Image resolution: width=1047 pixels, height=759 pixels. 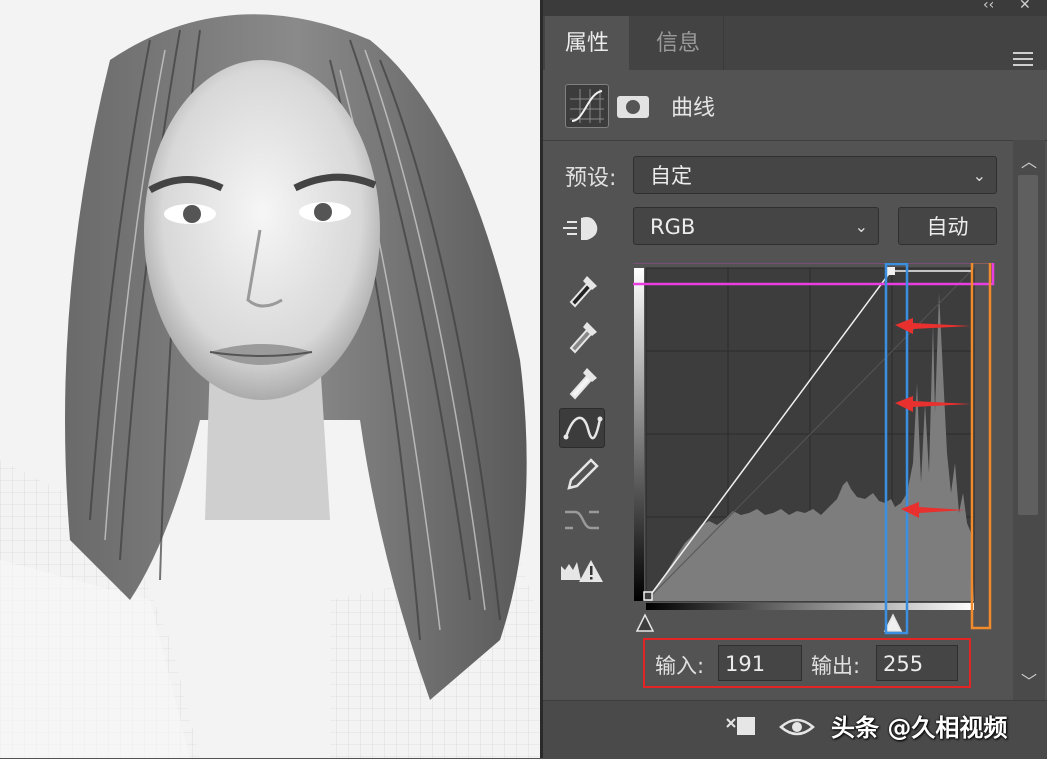 What do you see at coordinates (1025, 6) in the screenshot?
I see `close-icon: ✕` at bounding box center [1025, 6].